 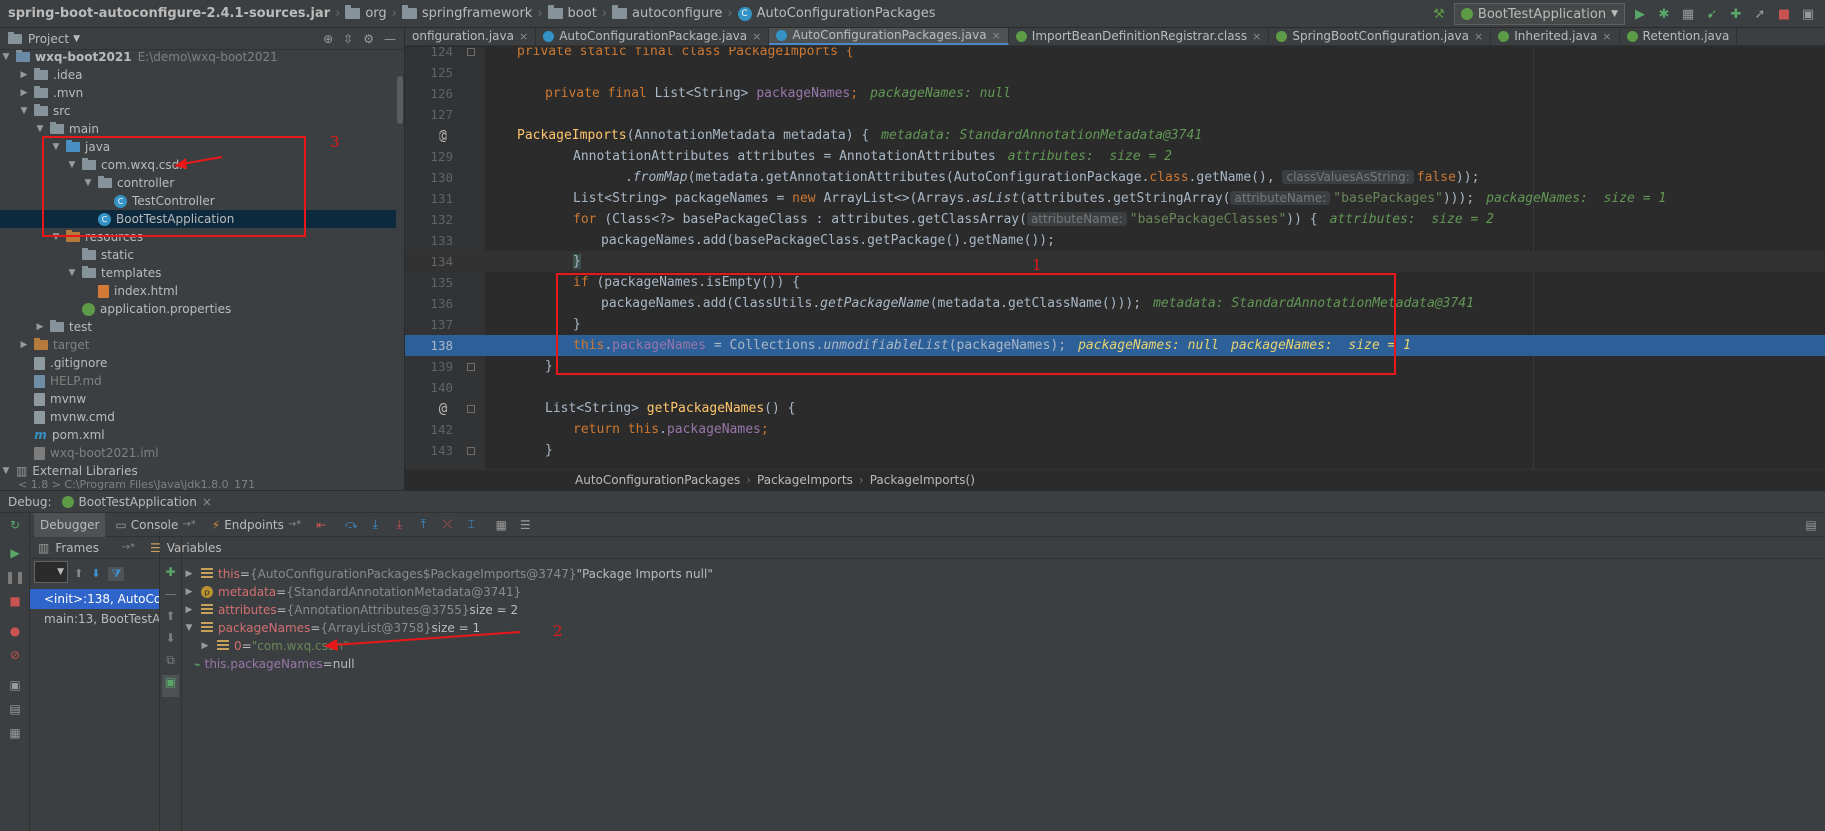 What do you see at coordinates (198, 165) in the screenshot?
I see `tree-item-package: ▼ com.wxq.csdn` at bounding box center [198, 165].